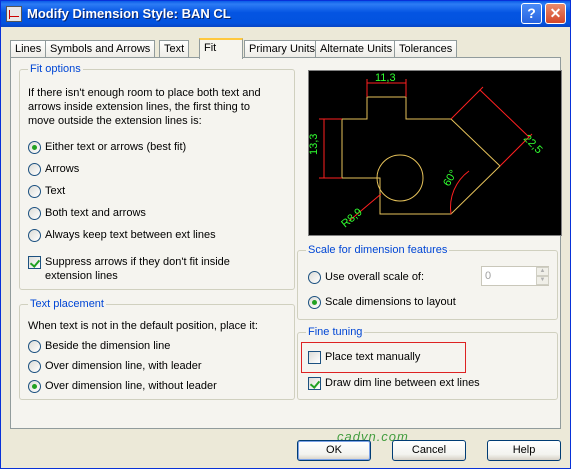 Image resolution: width=571 pixels, height=469 pixels. Describe the element at coordinates (352, 218) in the screenshot. I see `preview-label-radius: R8,9` at that location.